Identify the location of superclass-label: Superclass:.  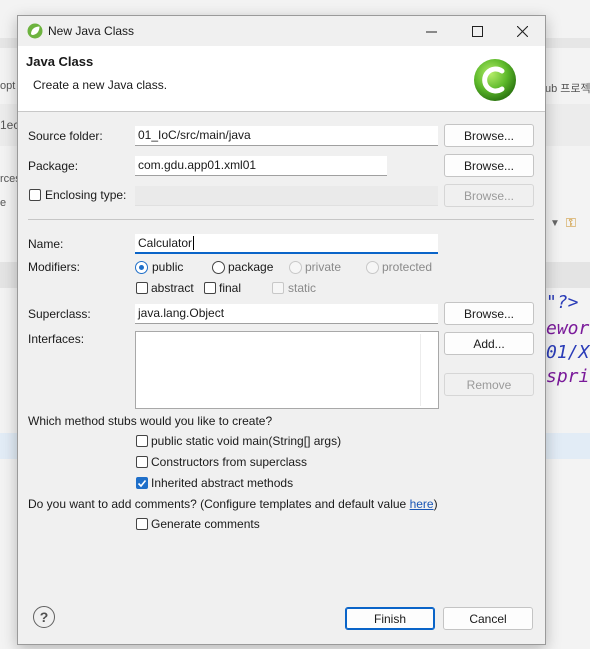
(59, 314).